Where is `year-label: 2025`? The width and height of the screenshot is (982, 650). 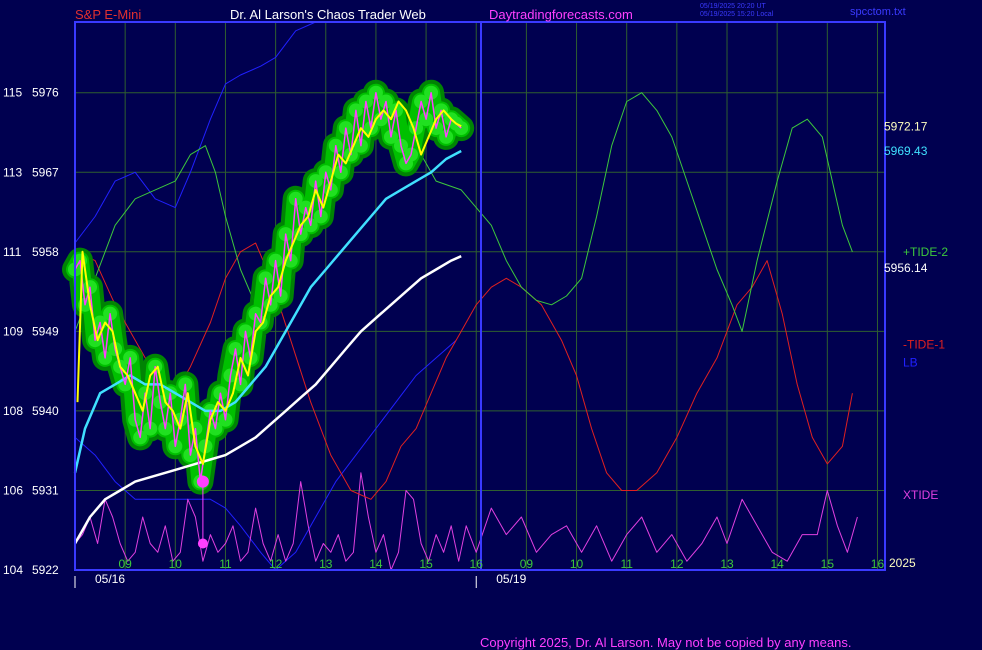
year-label: 2025 is located at coordinates (902, 563).